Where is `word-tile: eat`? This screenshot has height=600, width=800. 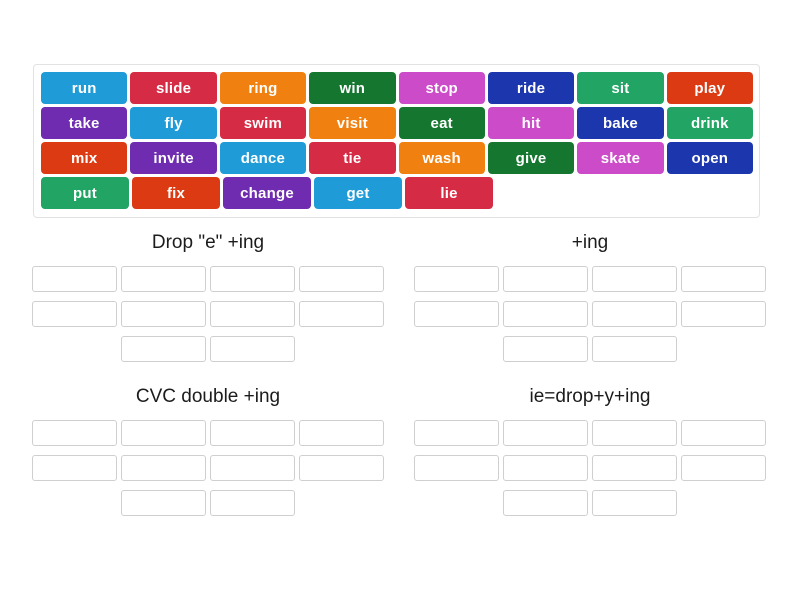
word-tile: eat is located at coordinates (441, 123).